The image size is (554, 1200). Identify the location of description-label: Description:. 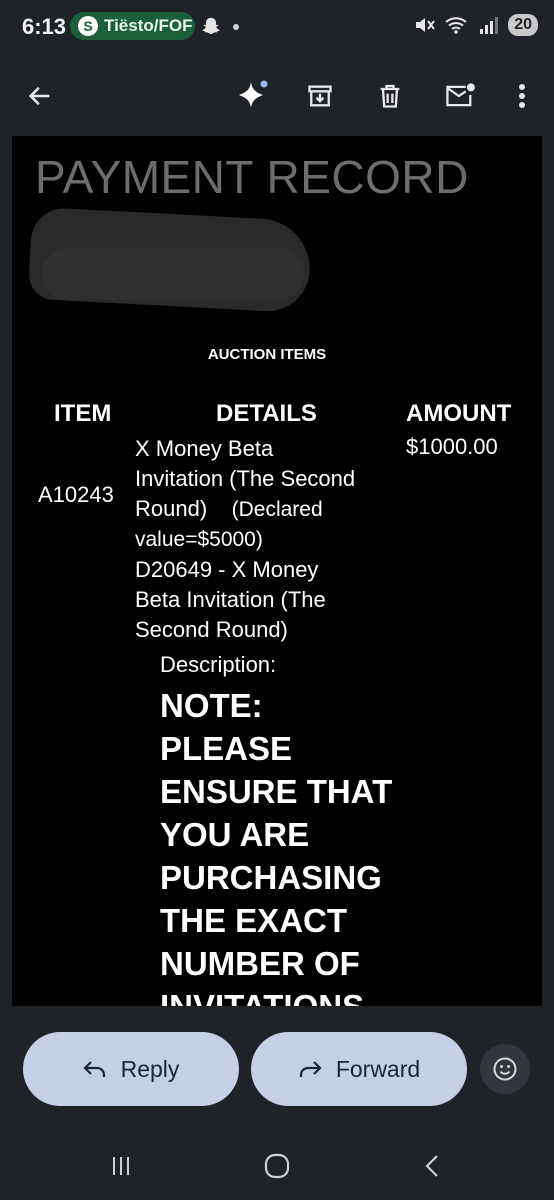
(218, 664).